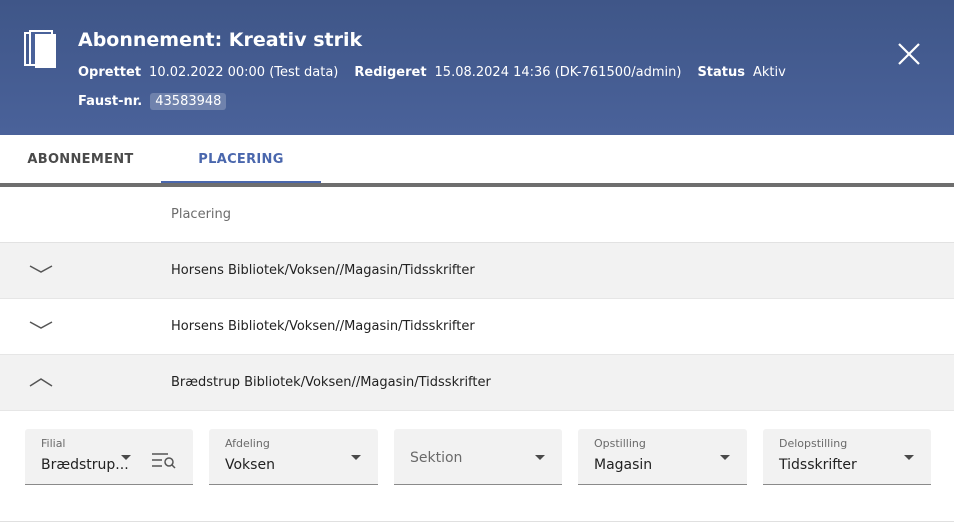  What do you see at coordinates (250, 465) in the screenshot?
I see `afdeling-value: Voksen` at bounding box center [250, 465].